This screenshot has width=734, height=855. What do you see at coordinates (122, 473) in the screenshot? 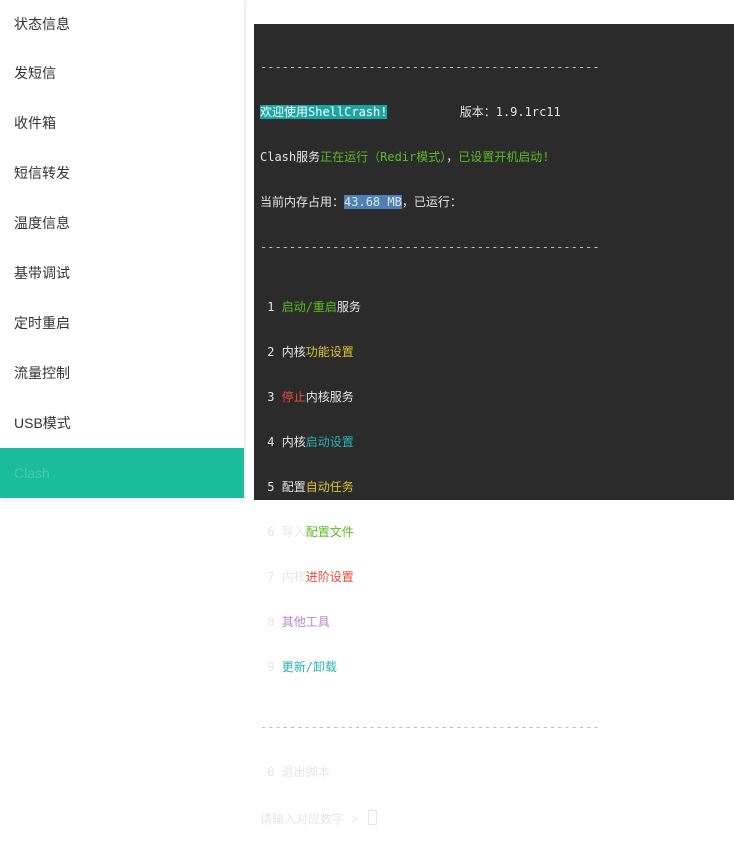
I see `sidebar-item-clash: Clash` at bounding box center [122, 473].